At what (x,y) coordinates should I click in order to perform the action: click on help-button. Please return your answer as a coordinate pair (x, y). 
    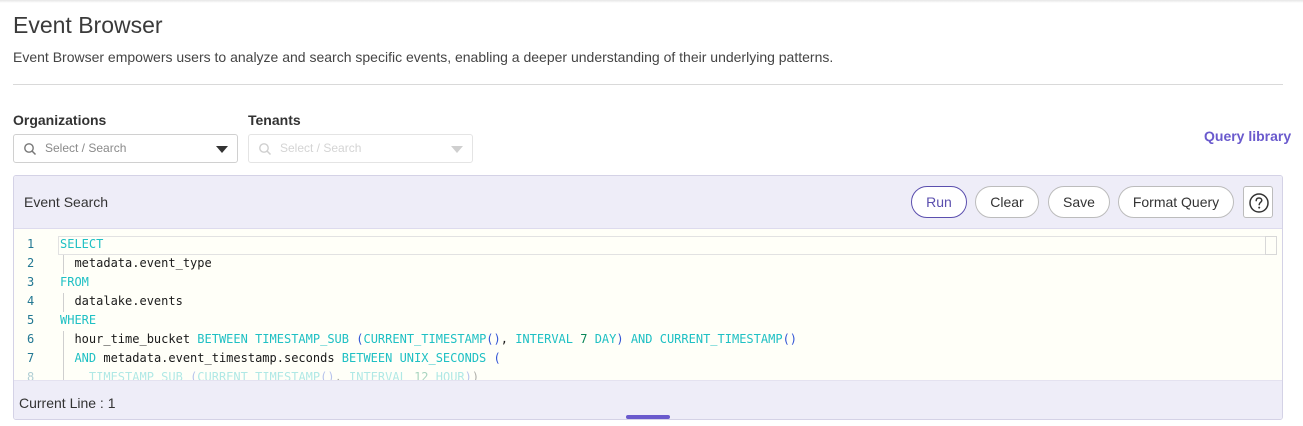
    Looking at the image, I should click on (1258, 202).